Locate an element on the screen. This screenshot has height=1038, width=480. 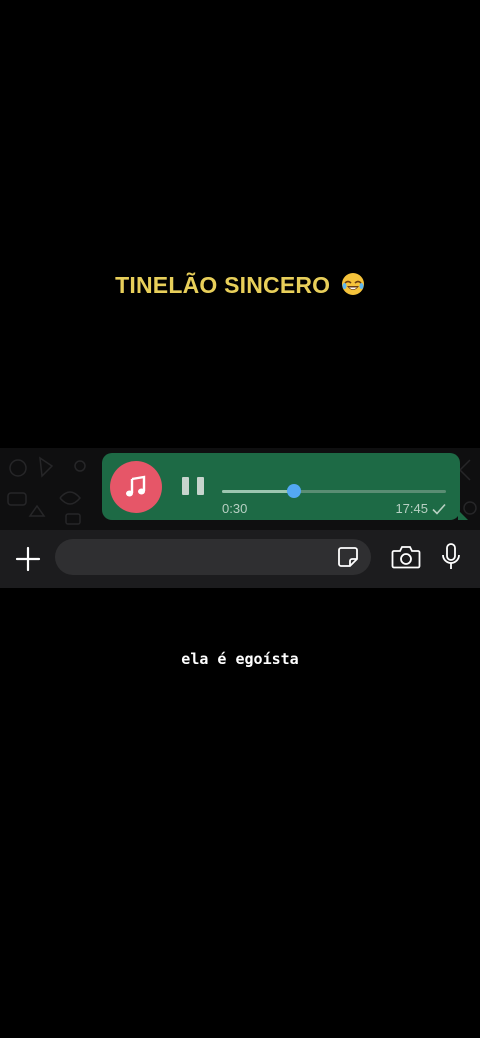
chat-area: 0:30 17:45 is located at coordinates (240, 489).